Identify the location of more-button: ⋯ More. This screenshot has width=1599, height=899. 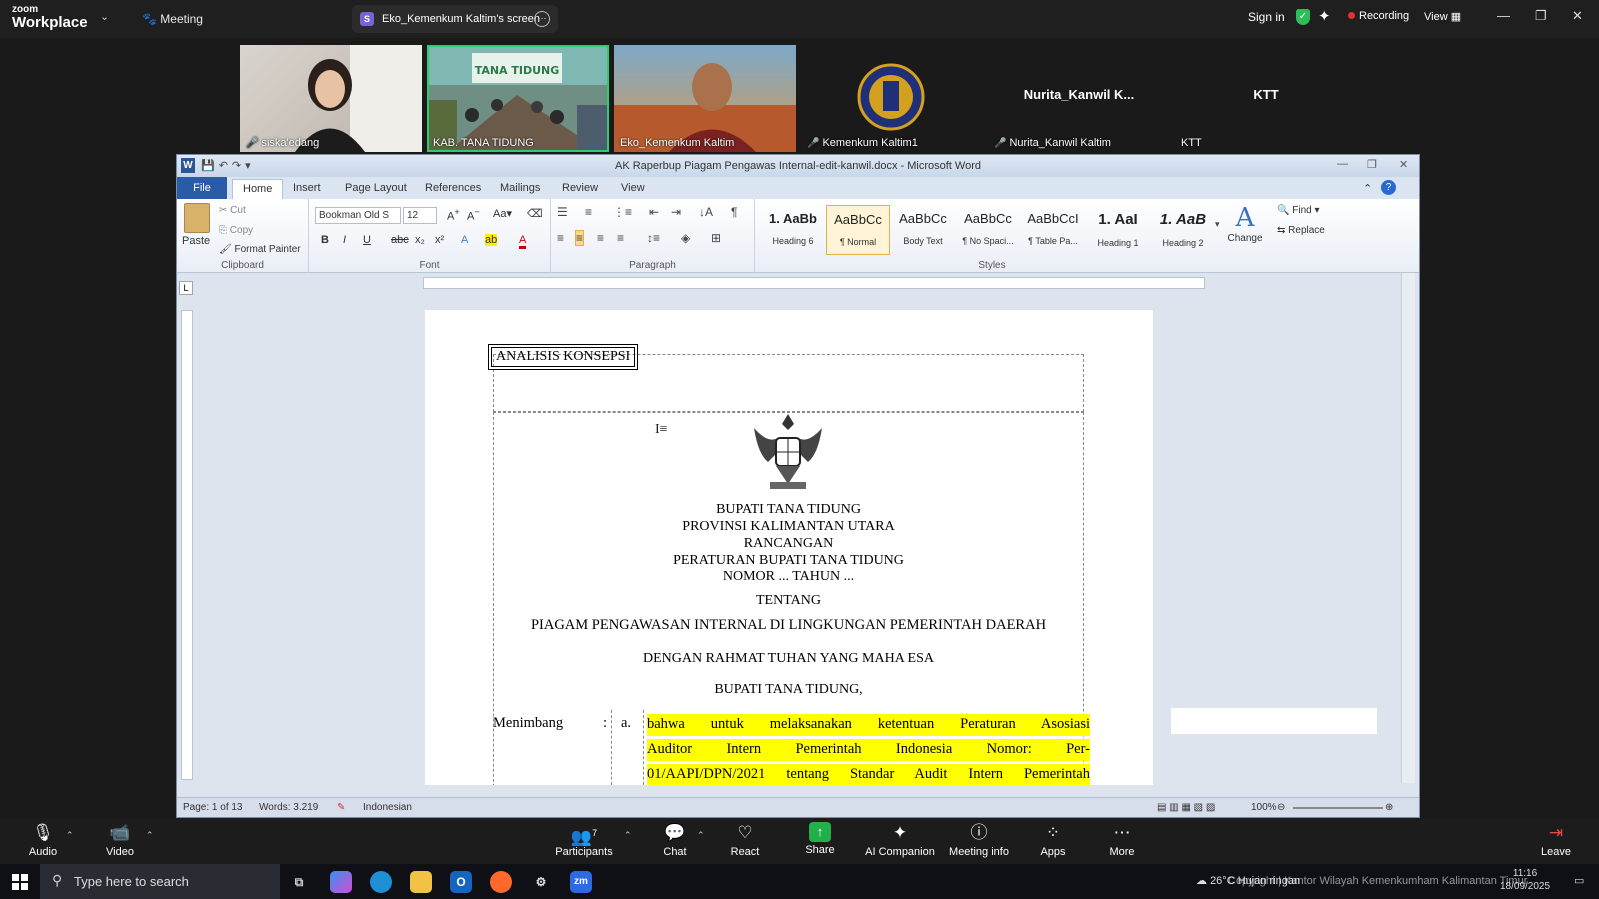
(1122, 840).